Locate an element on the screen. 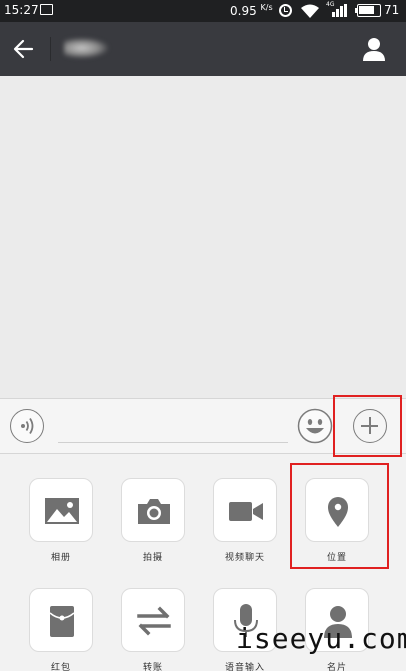  red-packet-icon is located at coordinates (62, 621).